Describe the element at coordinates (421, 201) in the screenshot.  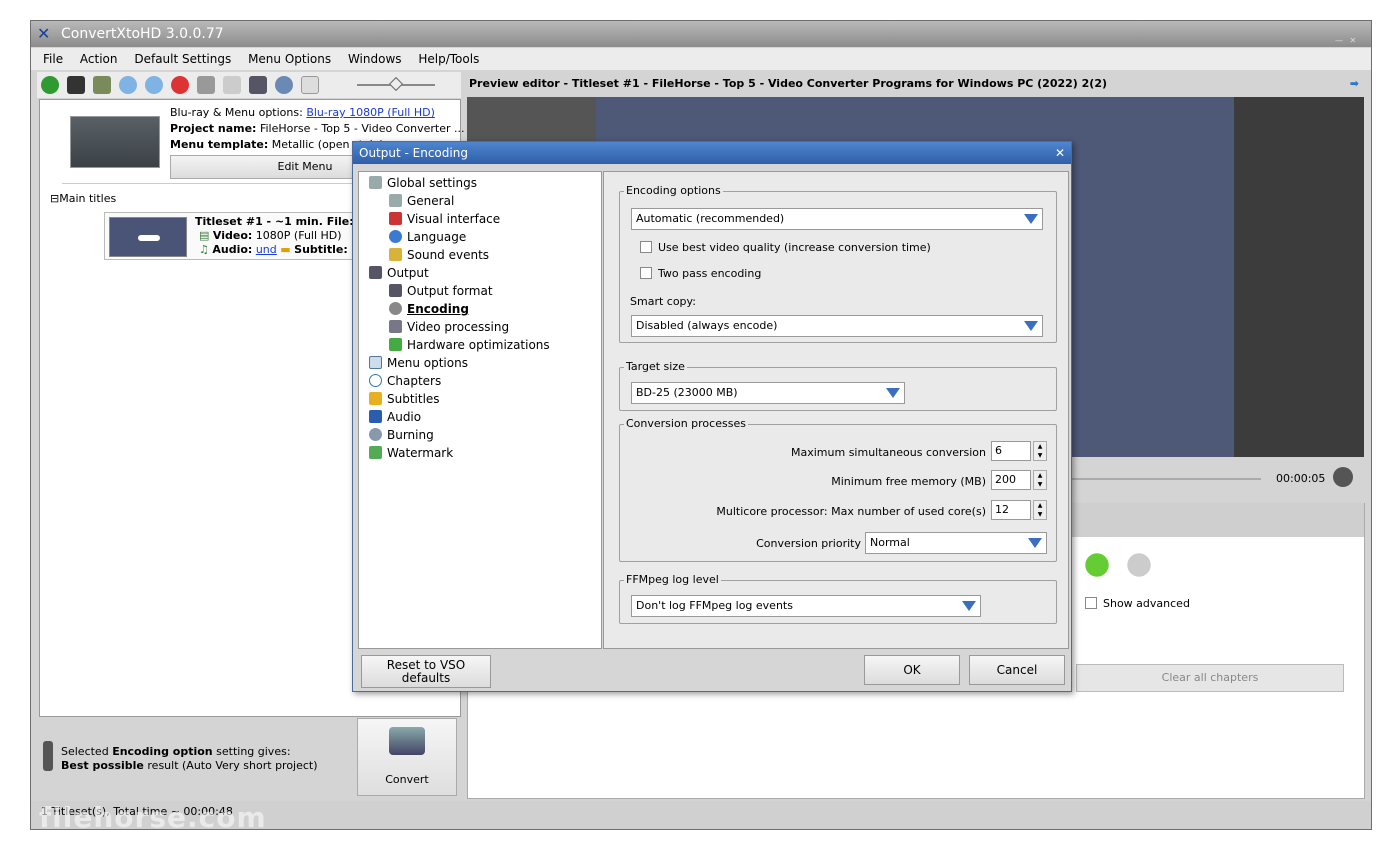
I see `tree-item-general: General` at that location.